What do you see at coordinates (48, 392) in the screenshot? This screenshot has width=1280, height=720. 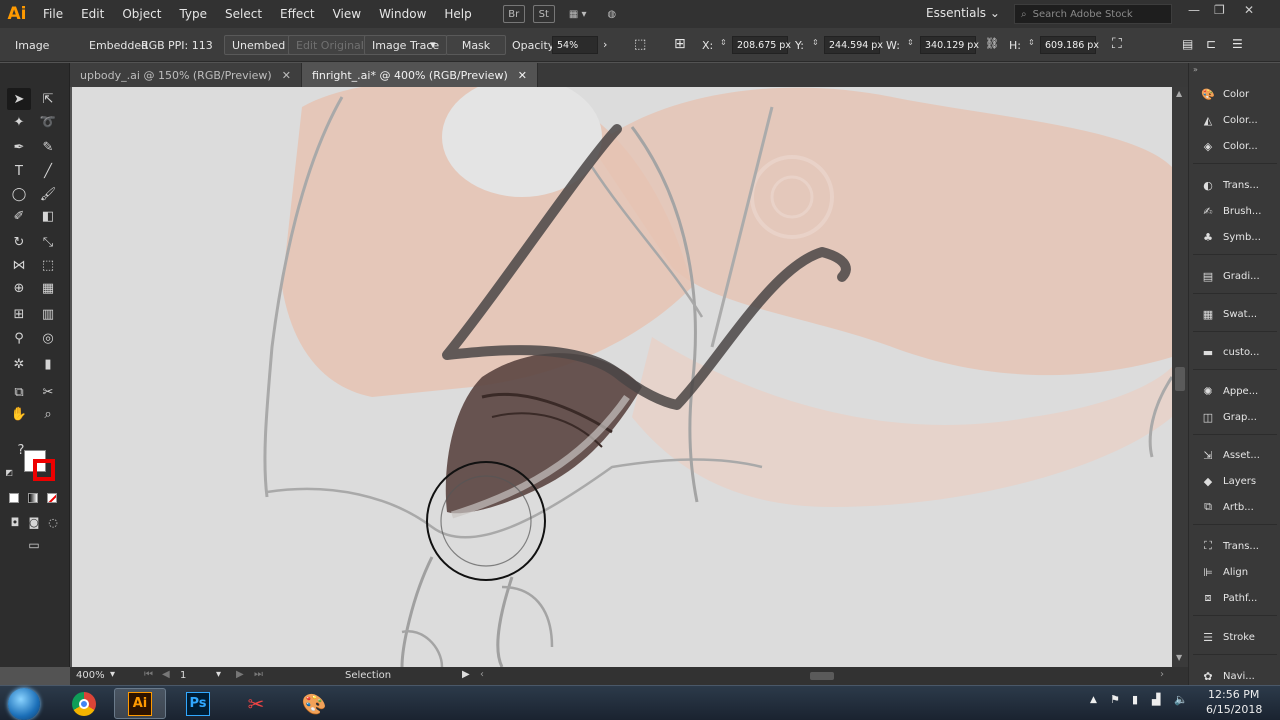 I see `slice-tool-icon: ✂` at bounding box center [48, 392].